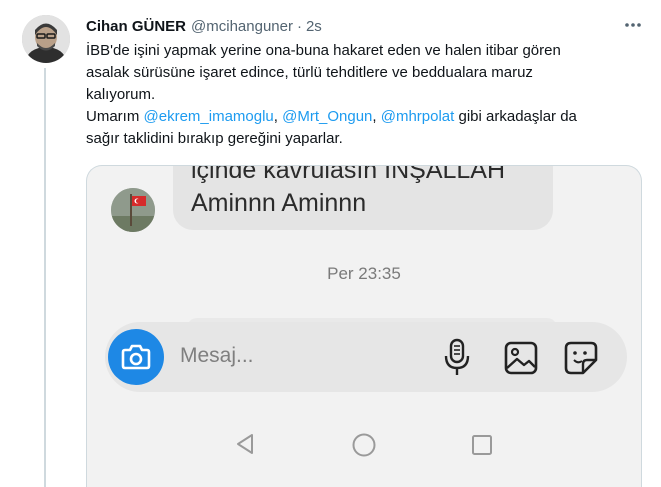  I want to click on tweet-header: Cihan GÜNER @mcihanguner · 2s, so click(204, 26).